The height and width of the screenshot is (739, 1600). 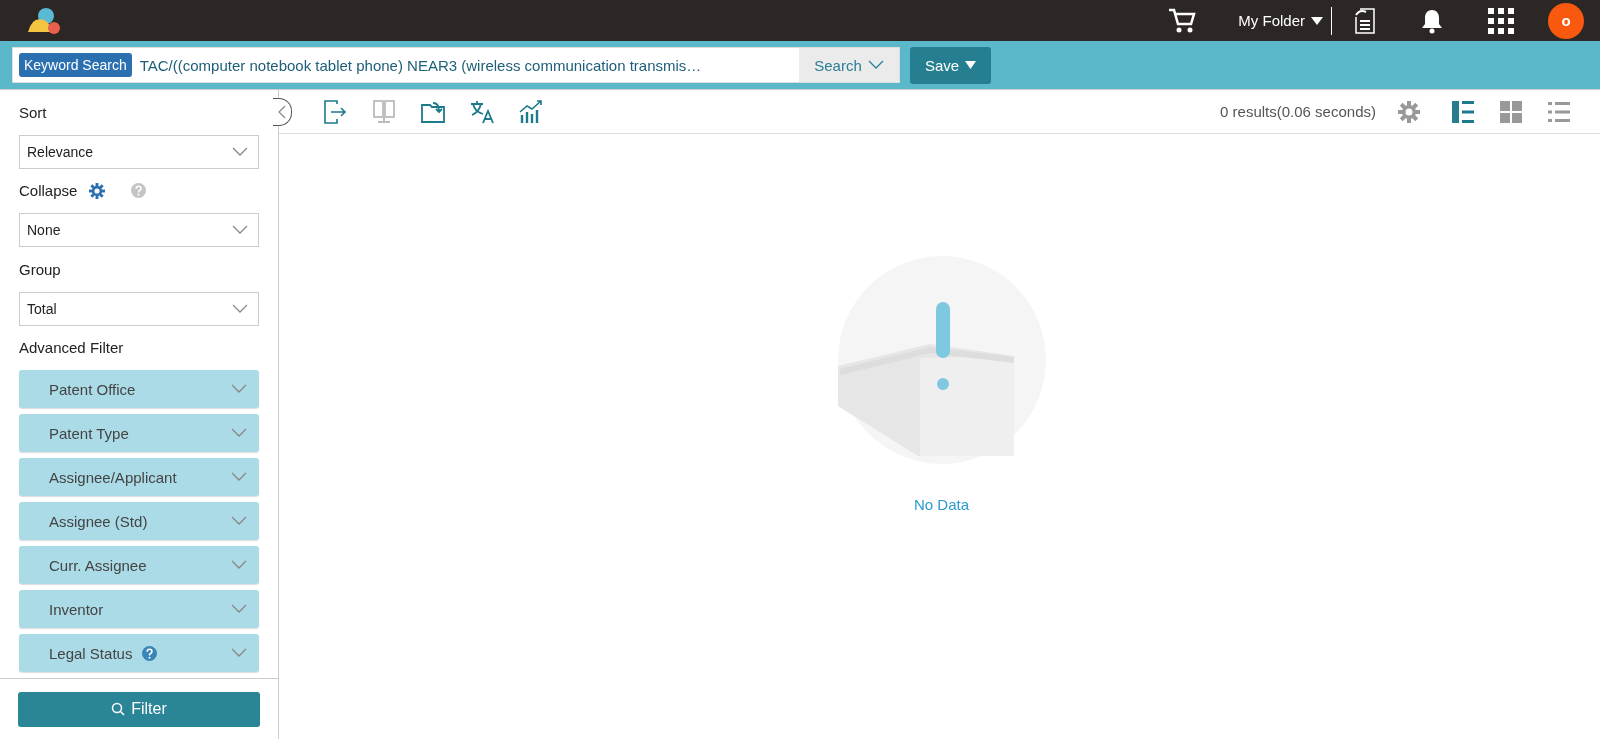 I want to click on filter-accordion: Assignee/Applicant, so click(x=139, y=477).